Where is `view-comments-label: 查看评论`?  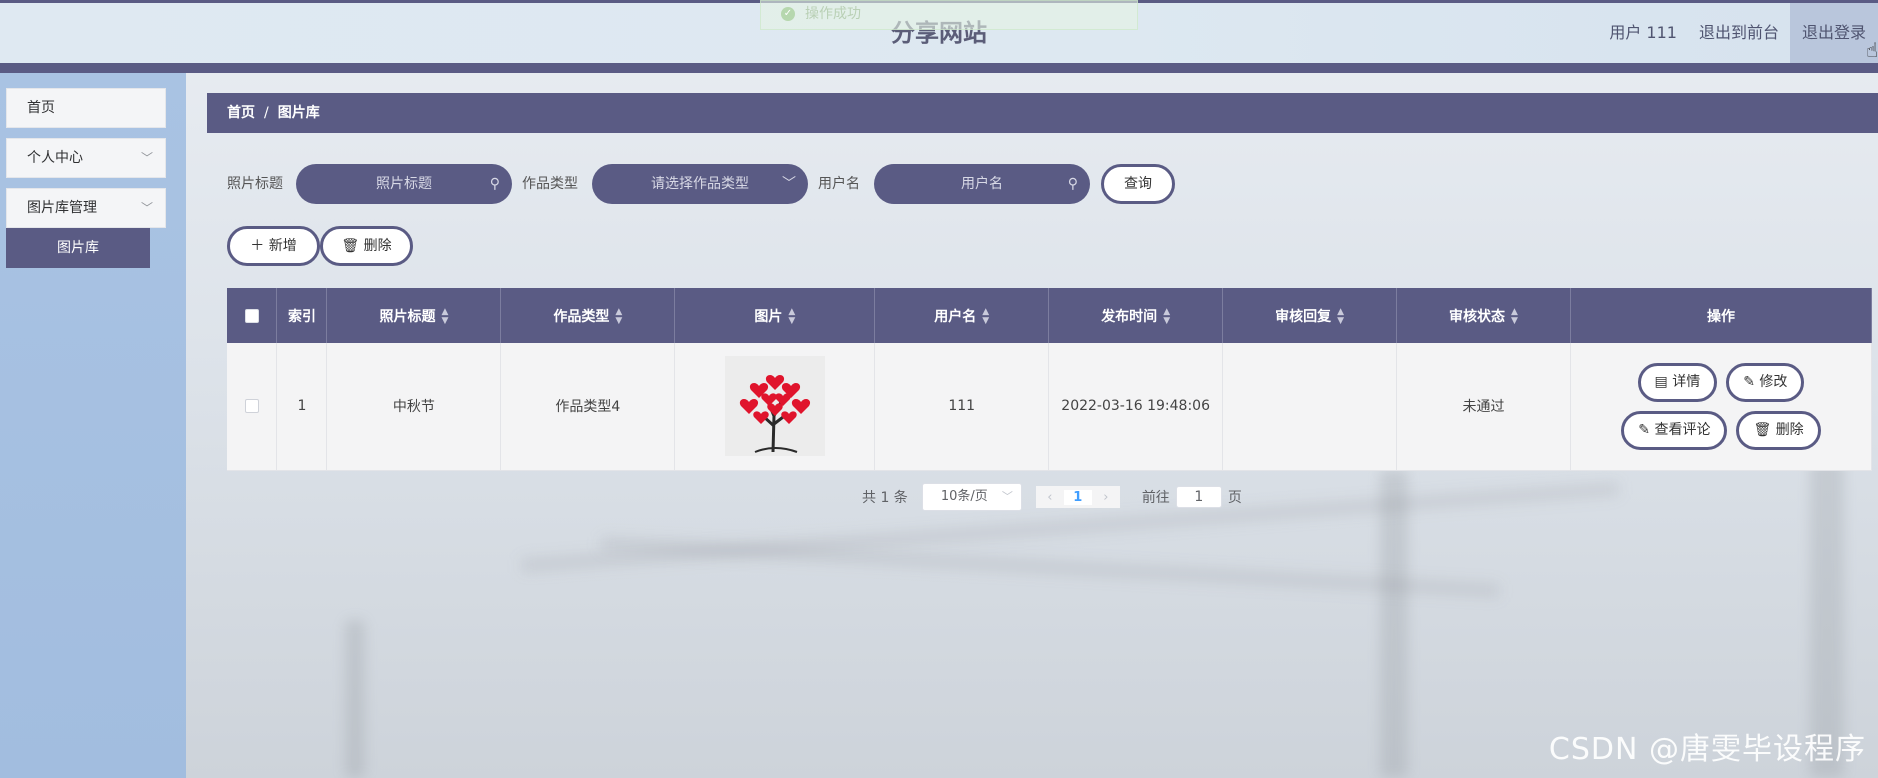
view-comments-label: 查看评论 is located at coordinates (1682, 429).